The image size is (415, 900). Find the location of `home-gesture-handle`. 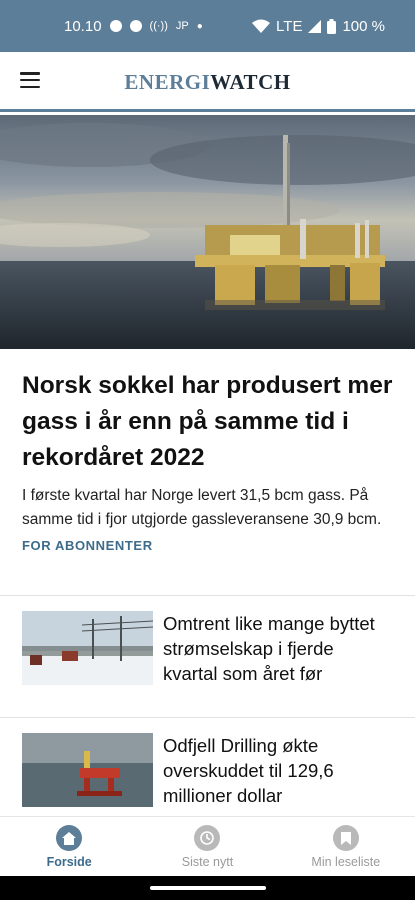

home-gesture-handle is located at coordinates (208, 888).